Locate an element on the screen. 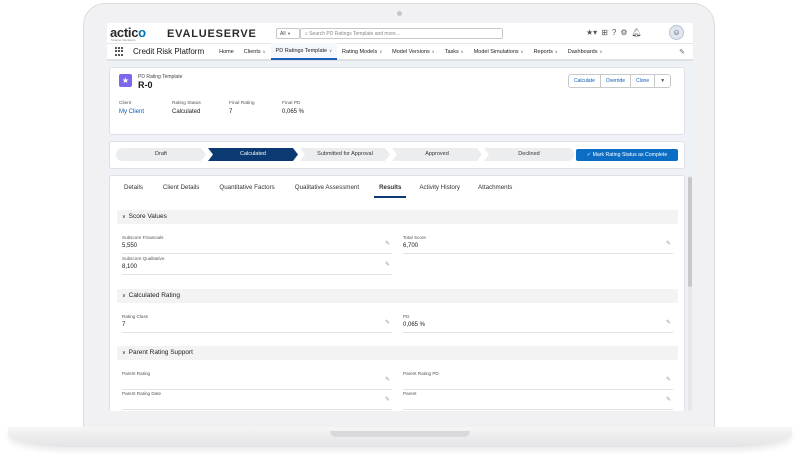 The width and height of the screenshot is (800, 472). nav-item-clients: Clients ∨ is located at coordinates (255, 51).